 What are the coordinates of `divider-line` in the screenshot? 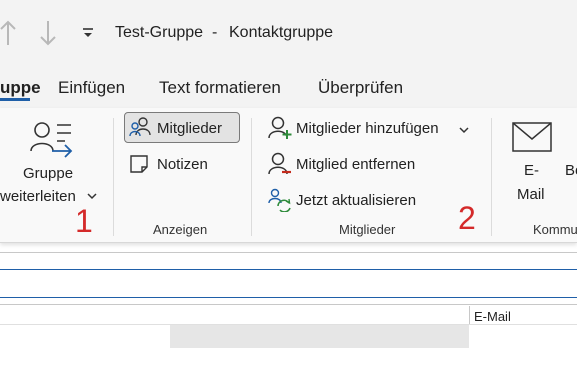 It's located at (288, 252).